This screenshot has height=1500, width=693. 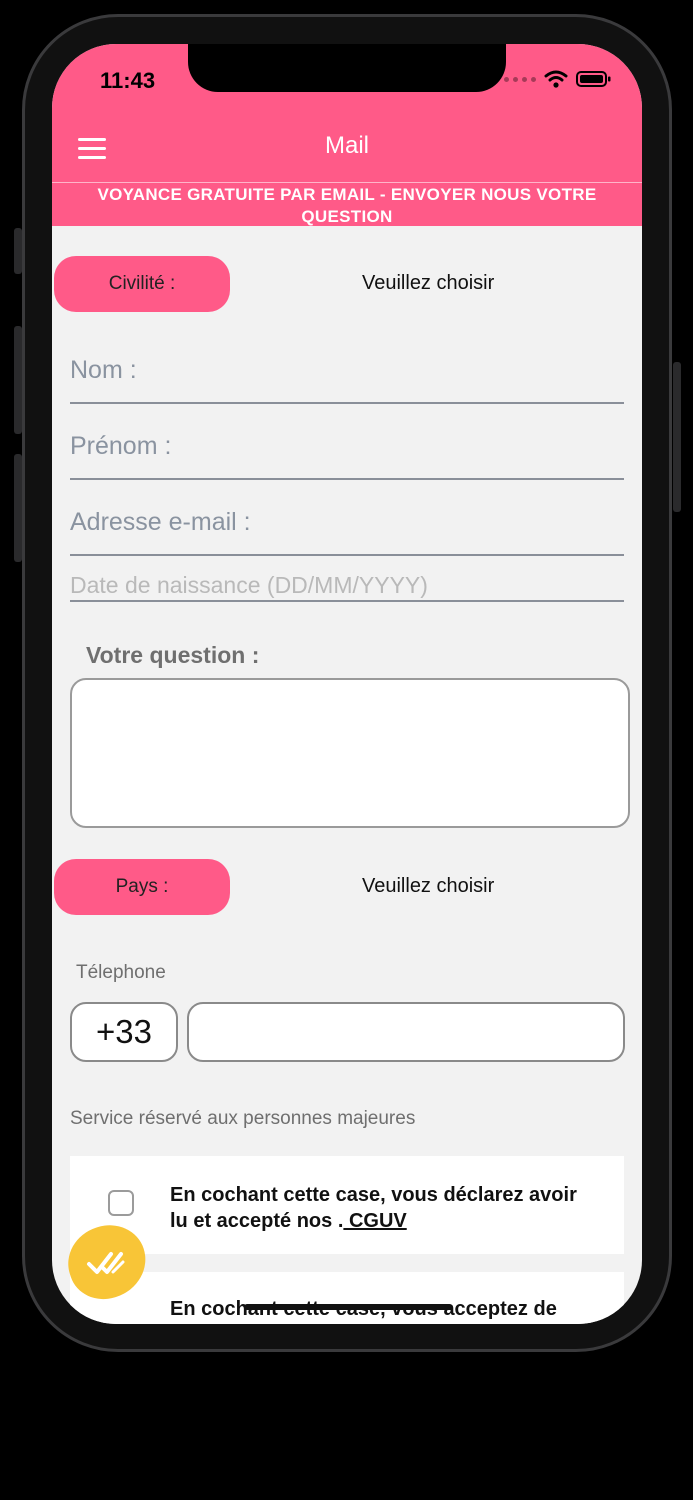 What do you see at coordinates (18, 251) in the screenshot?
I see `device-mute-switch` at bounding box center [18, 251].